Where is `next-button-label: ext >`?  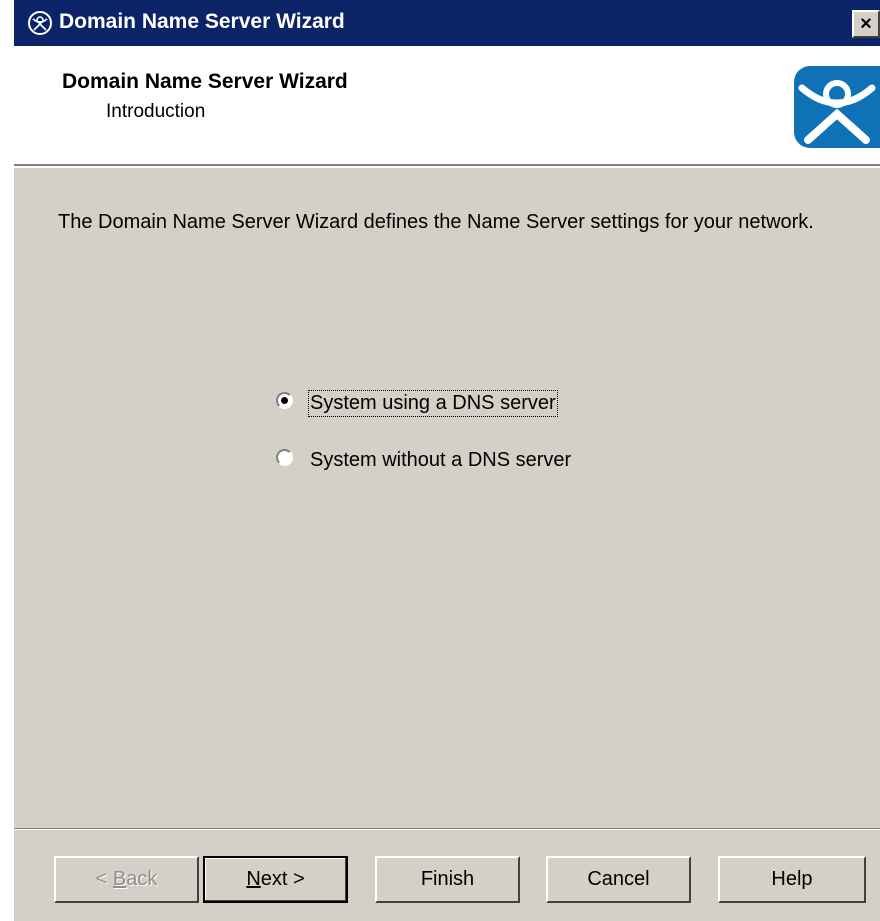
next-button-label: ext > is located at coordinates (282, 879).